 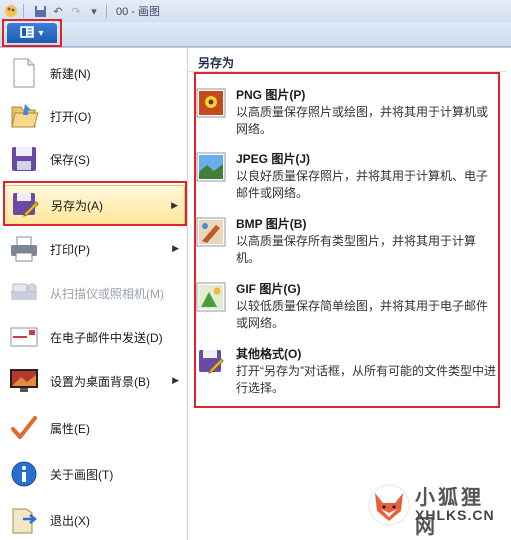 I want to click on menu-item-label: 在电子邮件中发送(D), so click(x=106, y=337).